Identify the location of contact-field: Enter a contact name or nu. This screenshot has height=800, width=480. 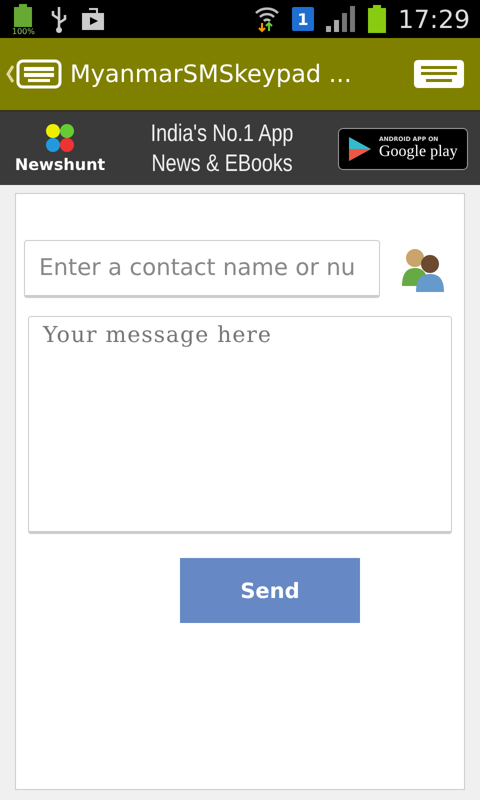
(202, 269).